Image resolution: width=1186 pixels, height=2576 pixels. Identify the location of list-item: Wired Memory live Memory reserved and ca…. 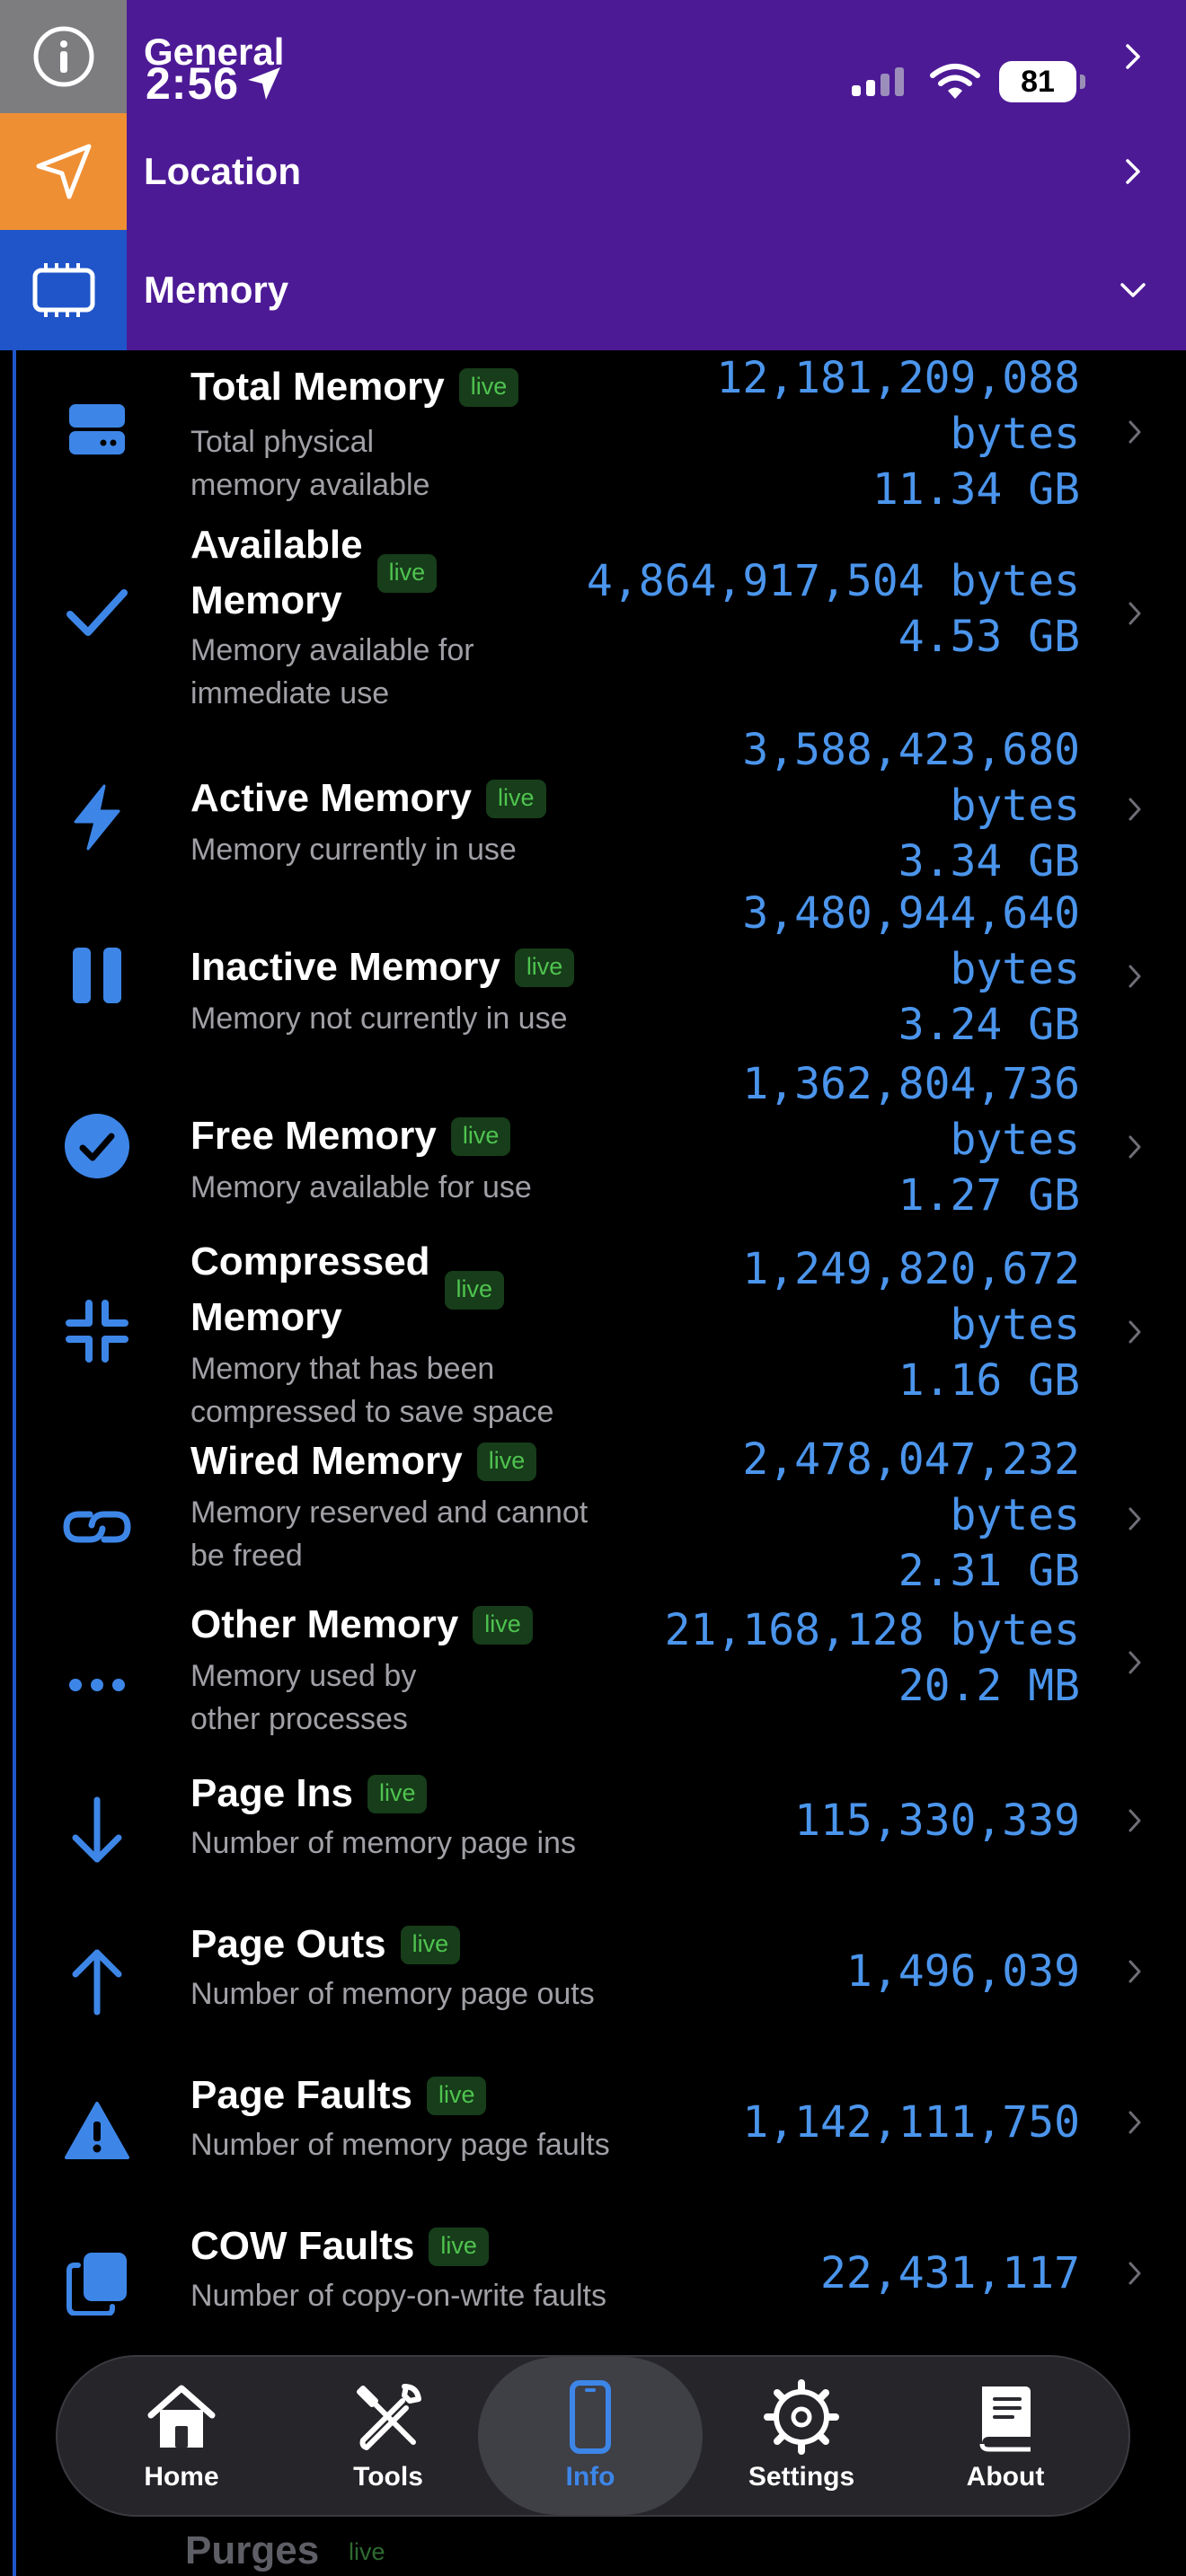
(601, 1516).